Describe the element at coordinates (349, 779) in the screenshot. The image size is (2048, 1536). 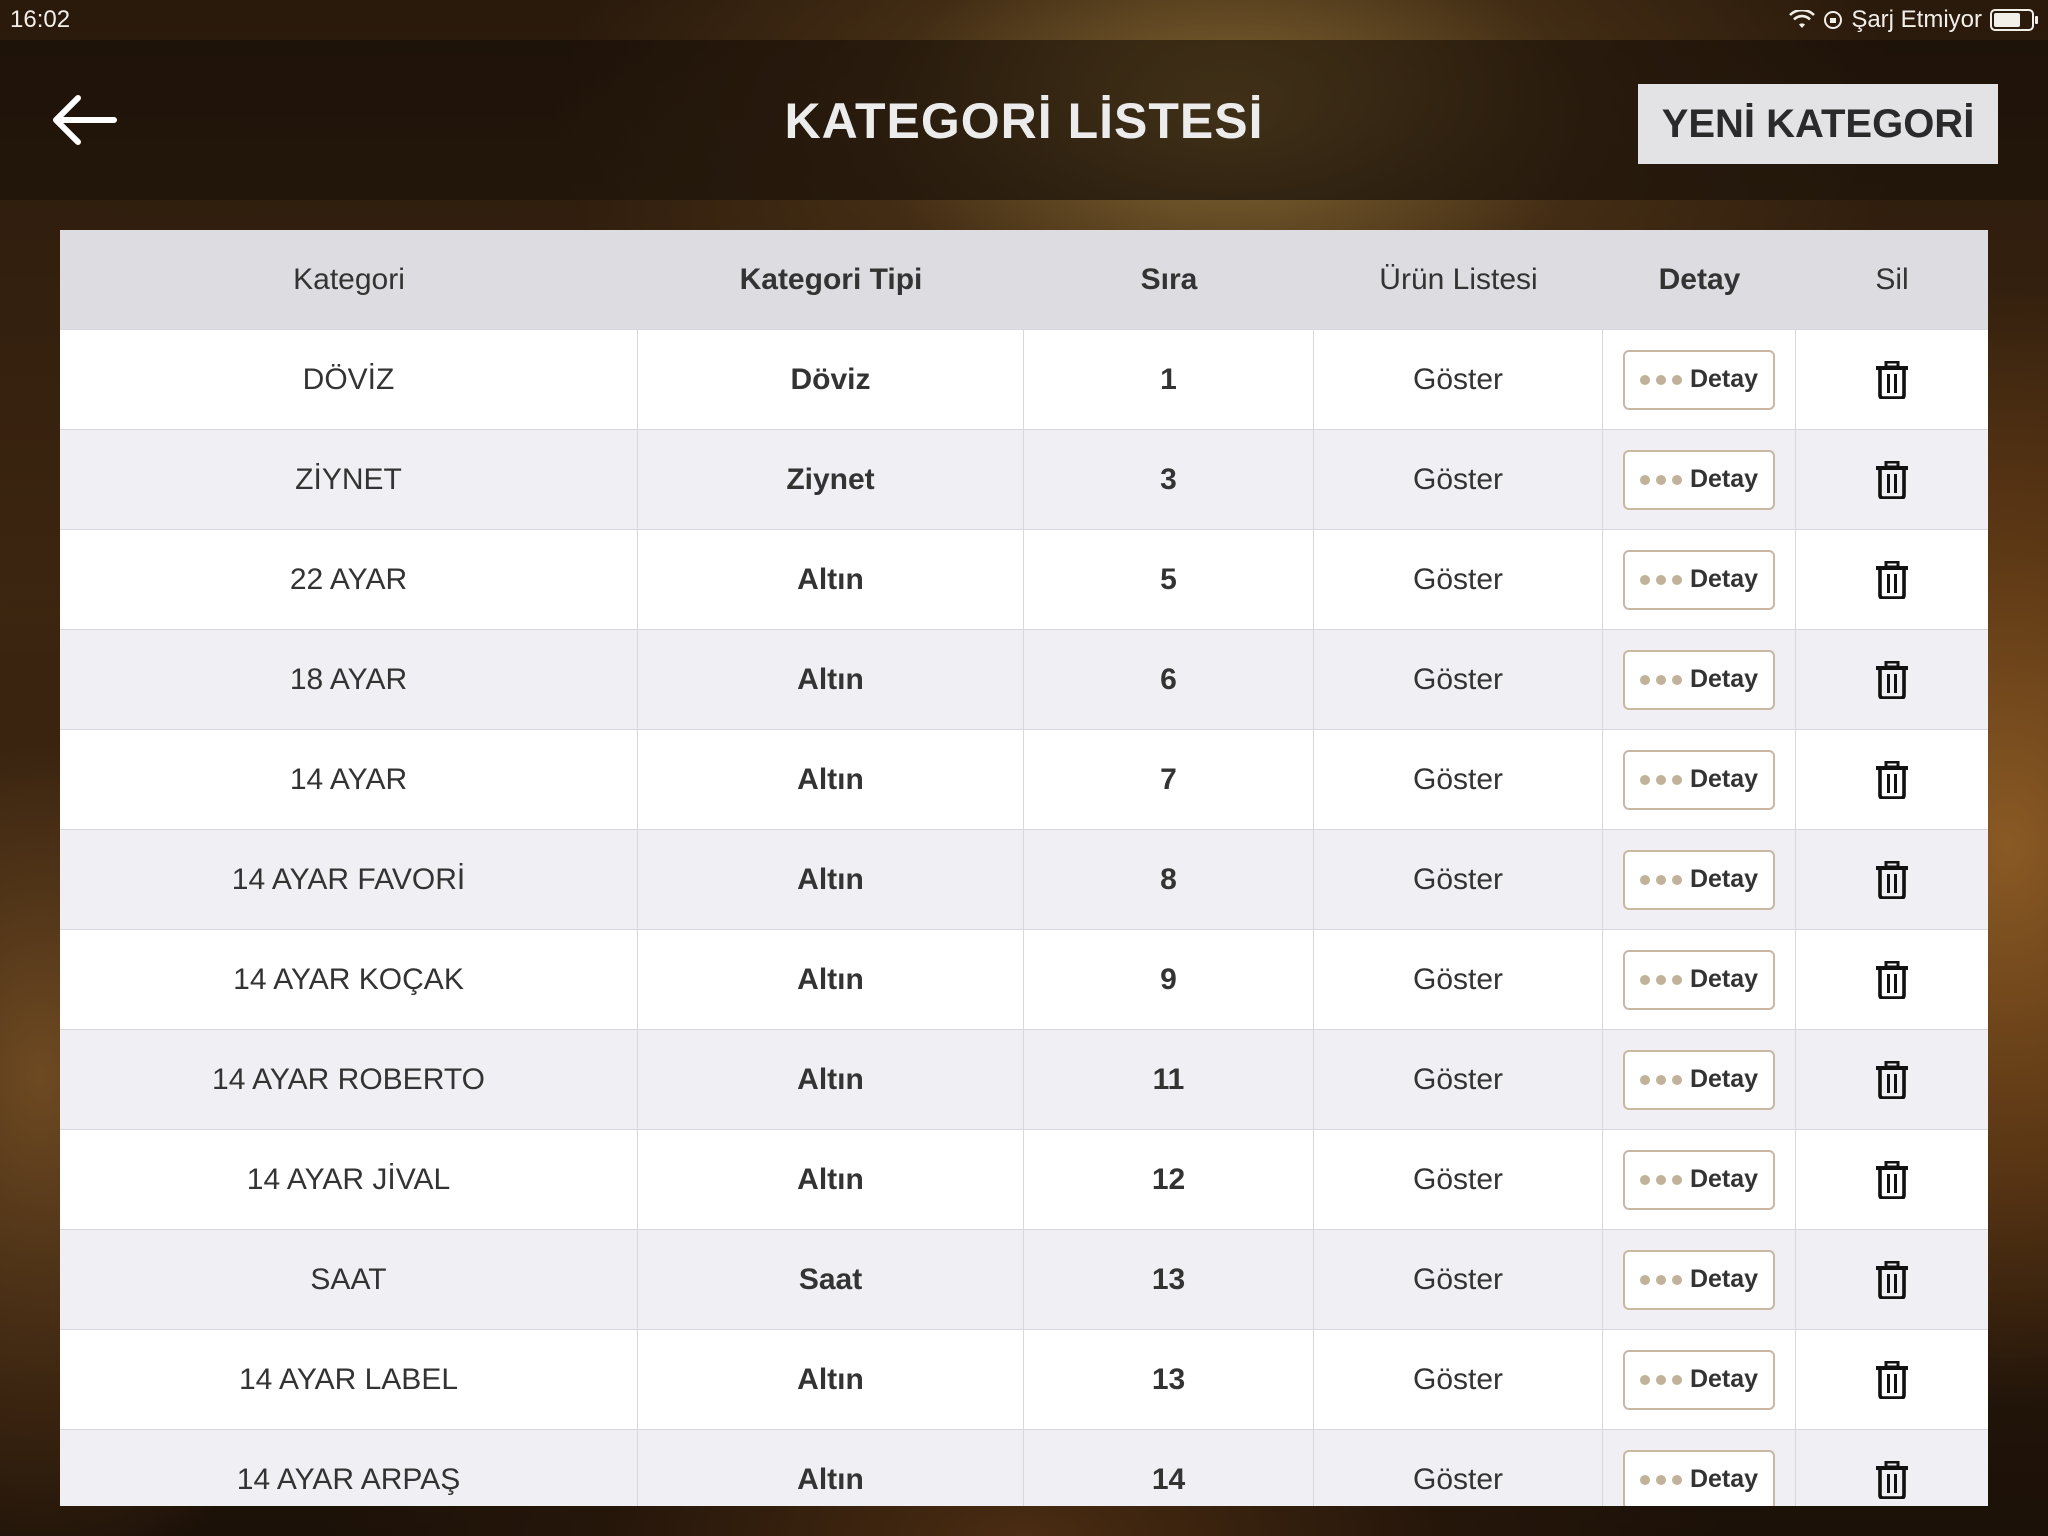
I see `category-name-cell: 14 AYAR` at that location.